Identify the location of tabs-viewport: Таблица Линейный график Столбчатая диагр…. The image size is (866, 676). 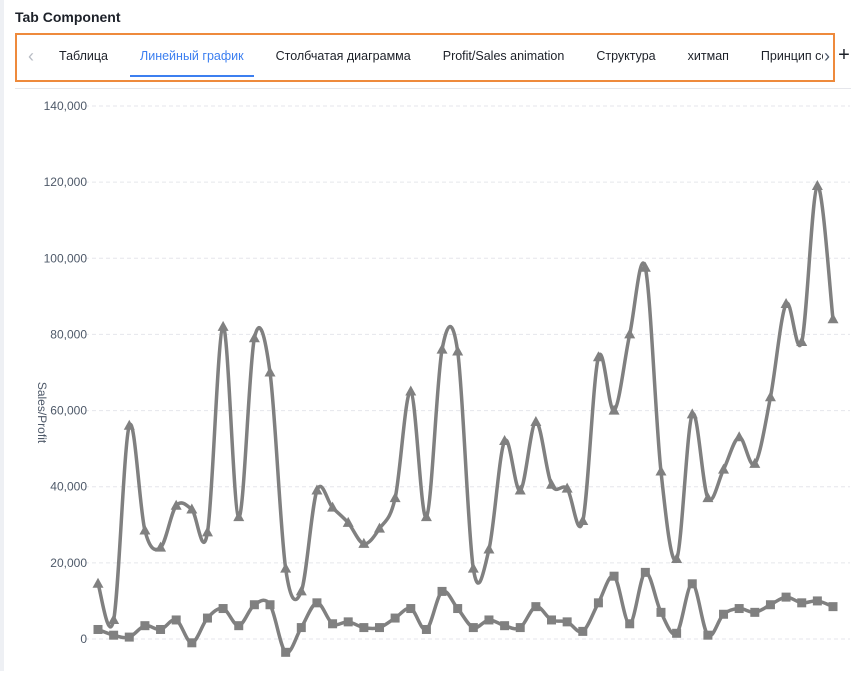
(433, 56).